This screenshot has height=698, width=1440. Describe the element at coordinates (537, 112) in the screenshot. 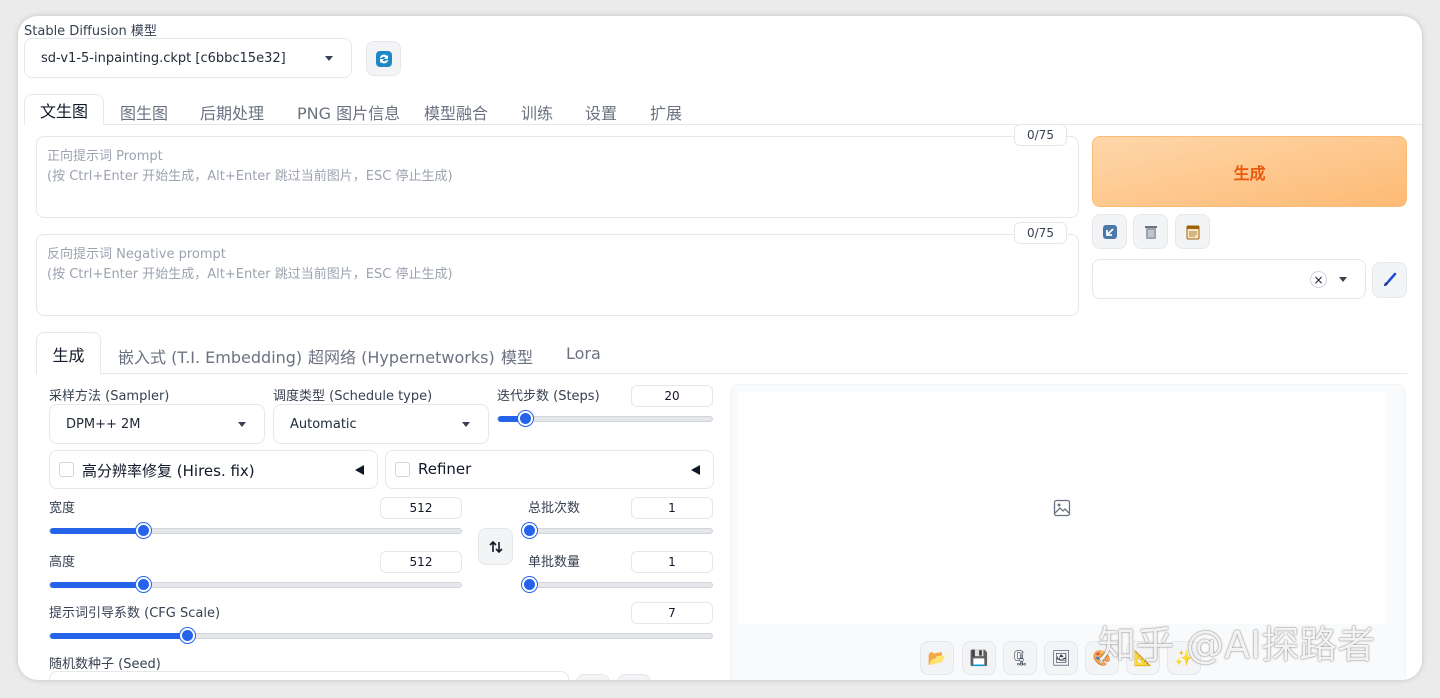

I see `tab-train: 训练` at that location.